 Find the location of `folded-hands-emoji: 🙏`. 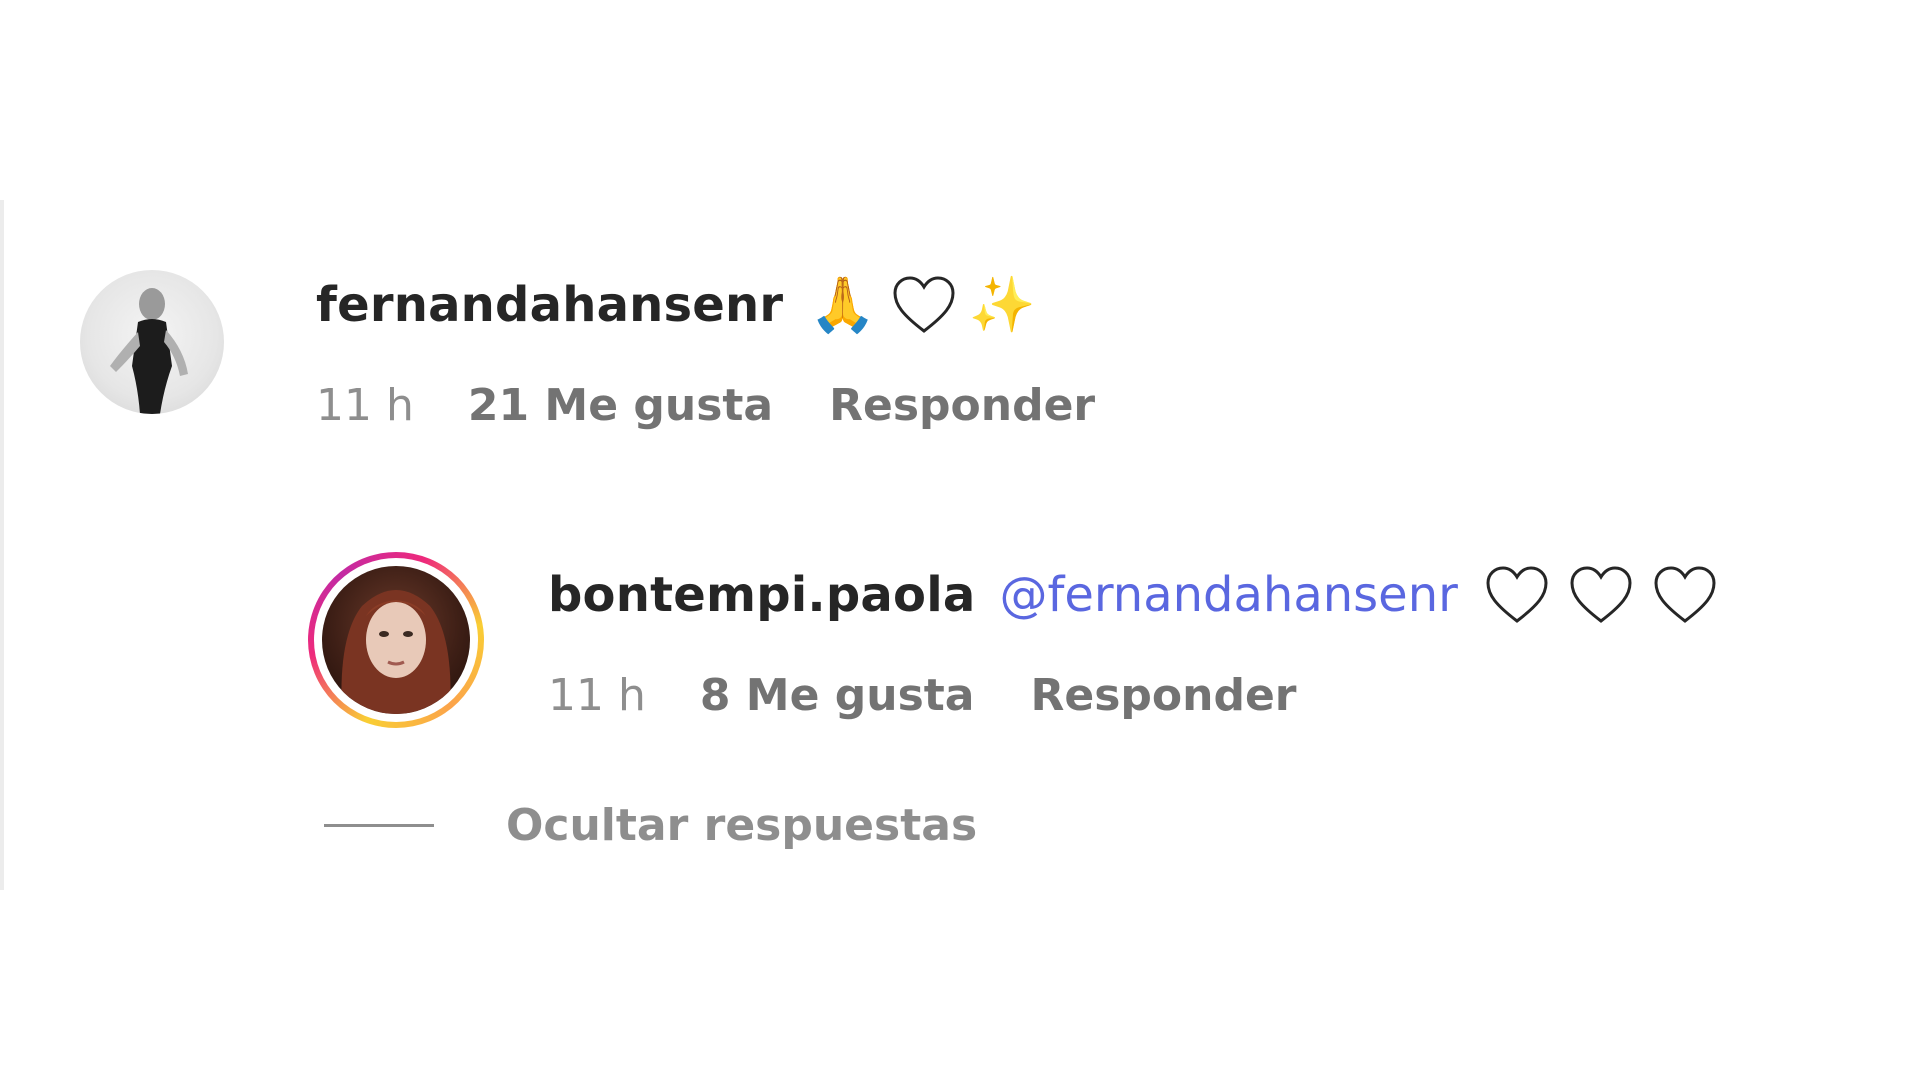

folded-hands-emoji: 🙏 is located at coordinates (843, 304).